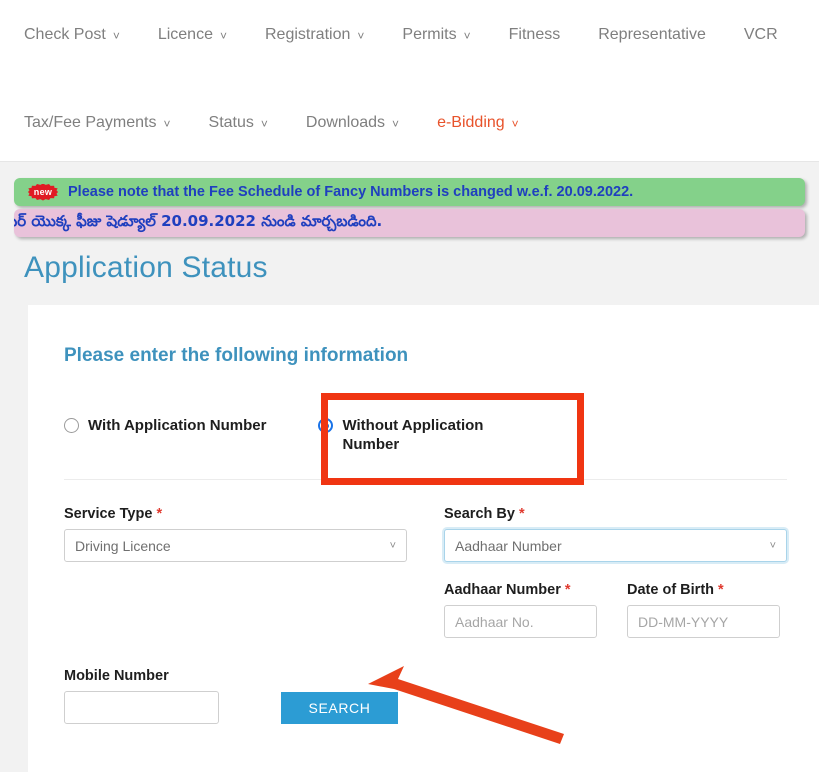 The width and height of the screenshot is (819, 772). I want to click on nav-item-fitness: Fitness, so click(535, 35).